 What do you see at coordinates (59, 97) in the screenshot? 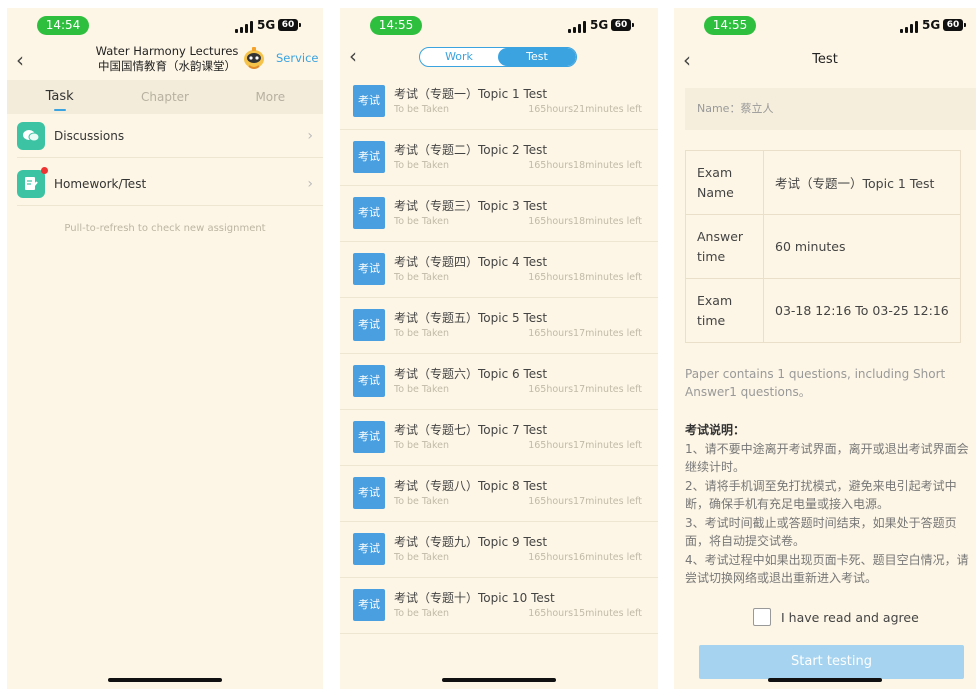
I see `tab-task: Task` at bounding box center [59, 97].